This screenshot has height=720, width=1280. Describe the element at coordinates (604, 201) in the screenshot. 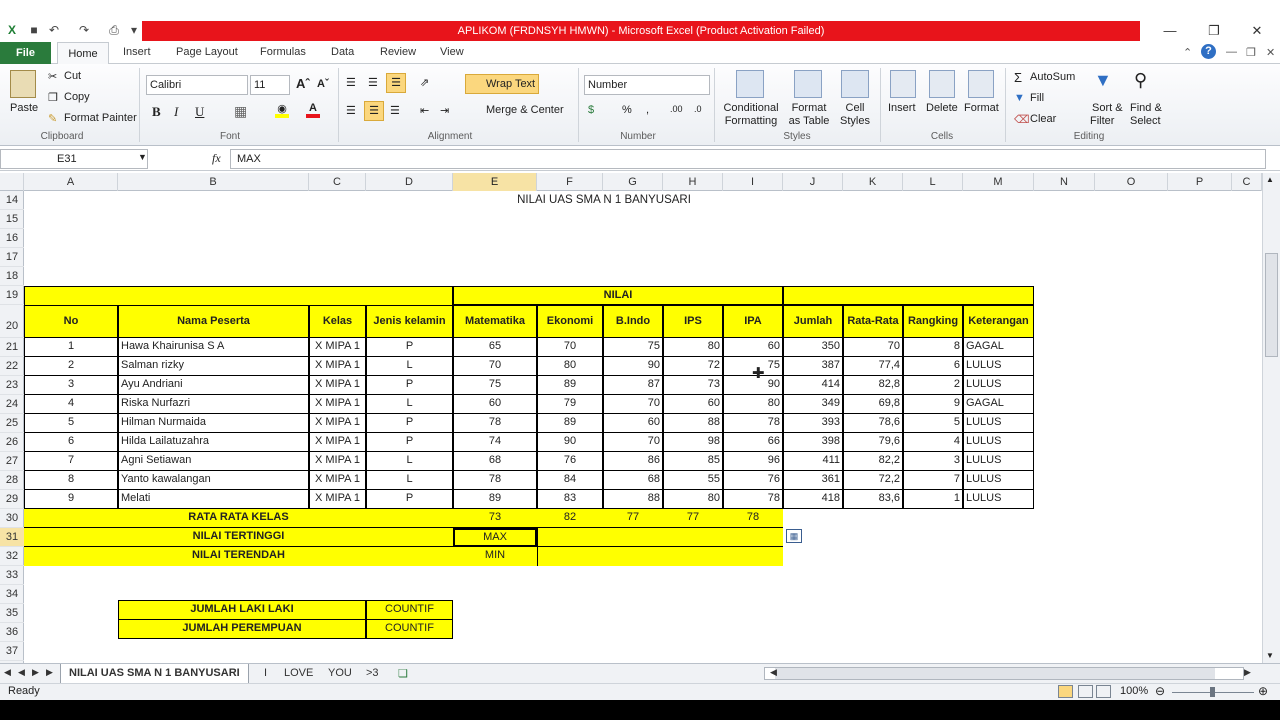

I see `sheet-title: NILAI UAS SMA N 1 BANYUSARI` at that location.